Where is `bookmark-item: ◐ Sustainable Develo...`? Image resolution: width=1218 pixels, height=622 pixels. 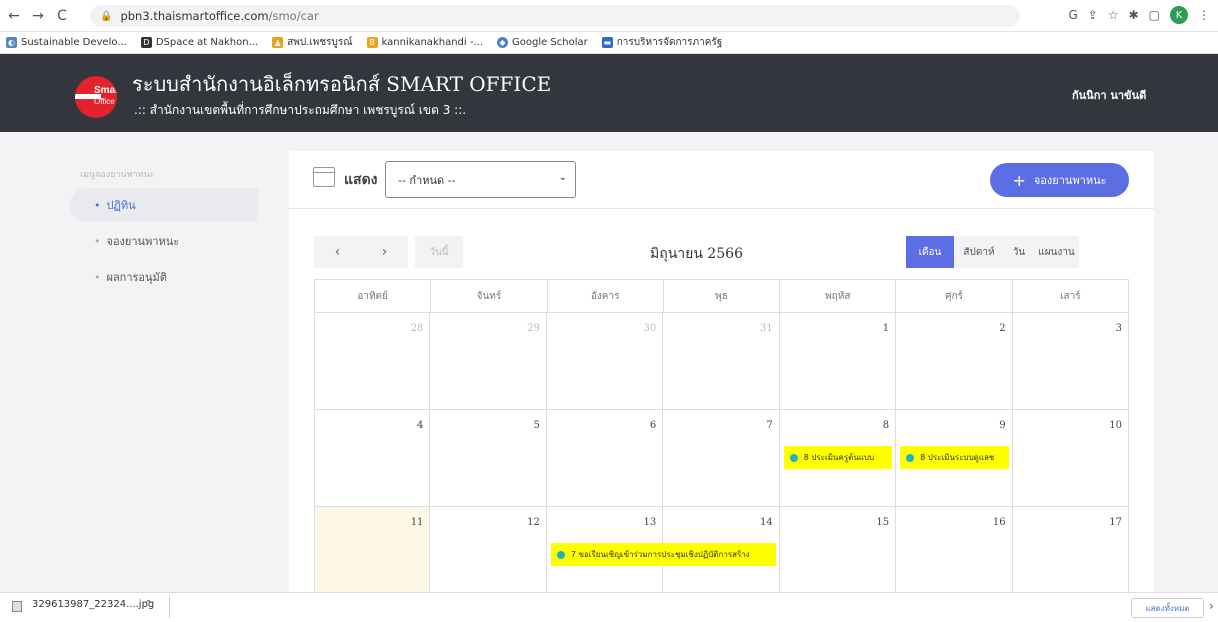
bookmark-item: ◐ Sustainable Develo... is located at coordinates (66, 42).